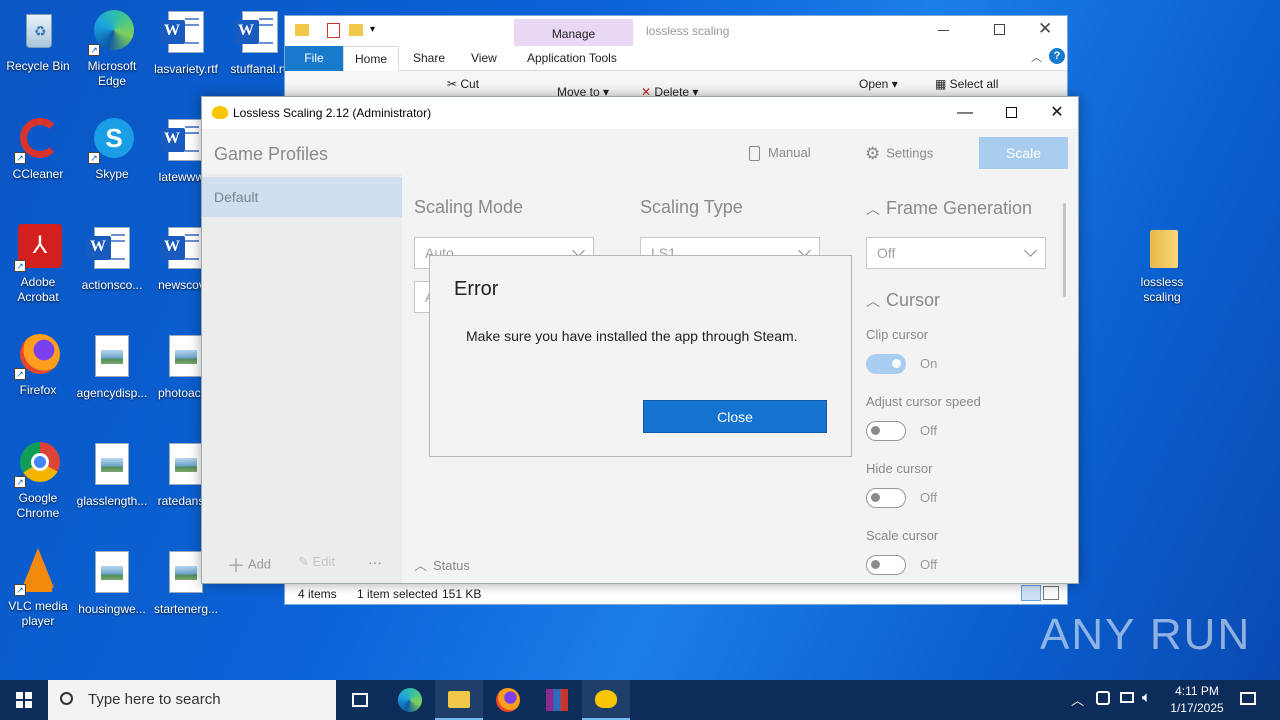  I want to click on taskbar-edge, so click(410, 700).